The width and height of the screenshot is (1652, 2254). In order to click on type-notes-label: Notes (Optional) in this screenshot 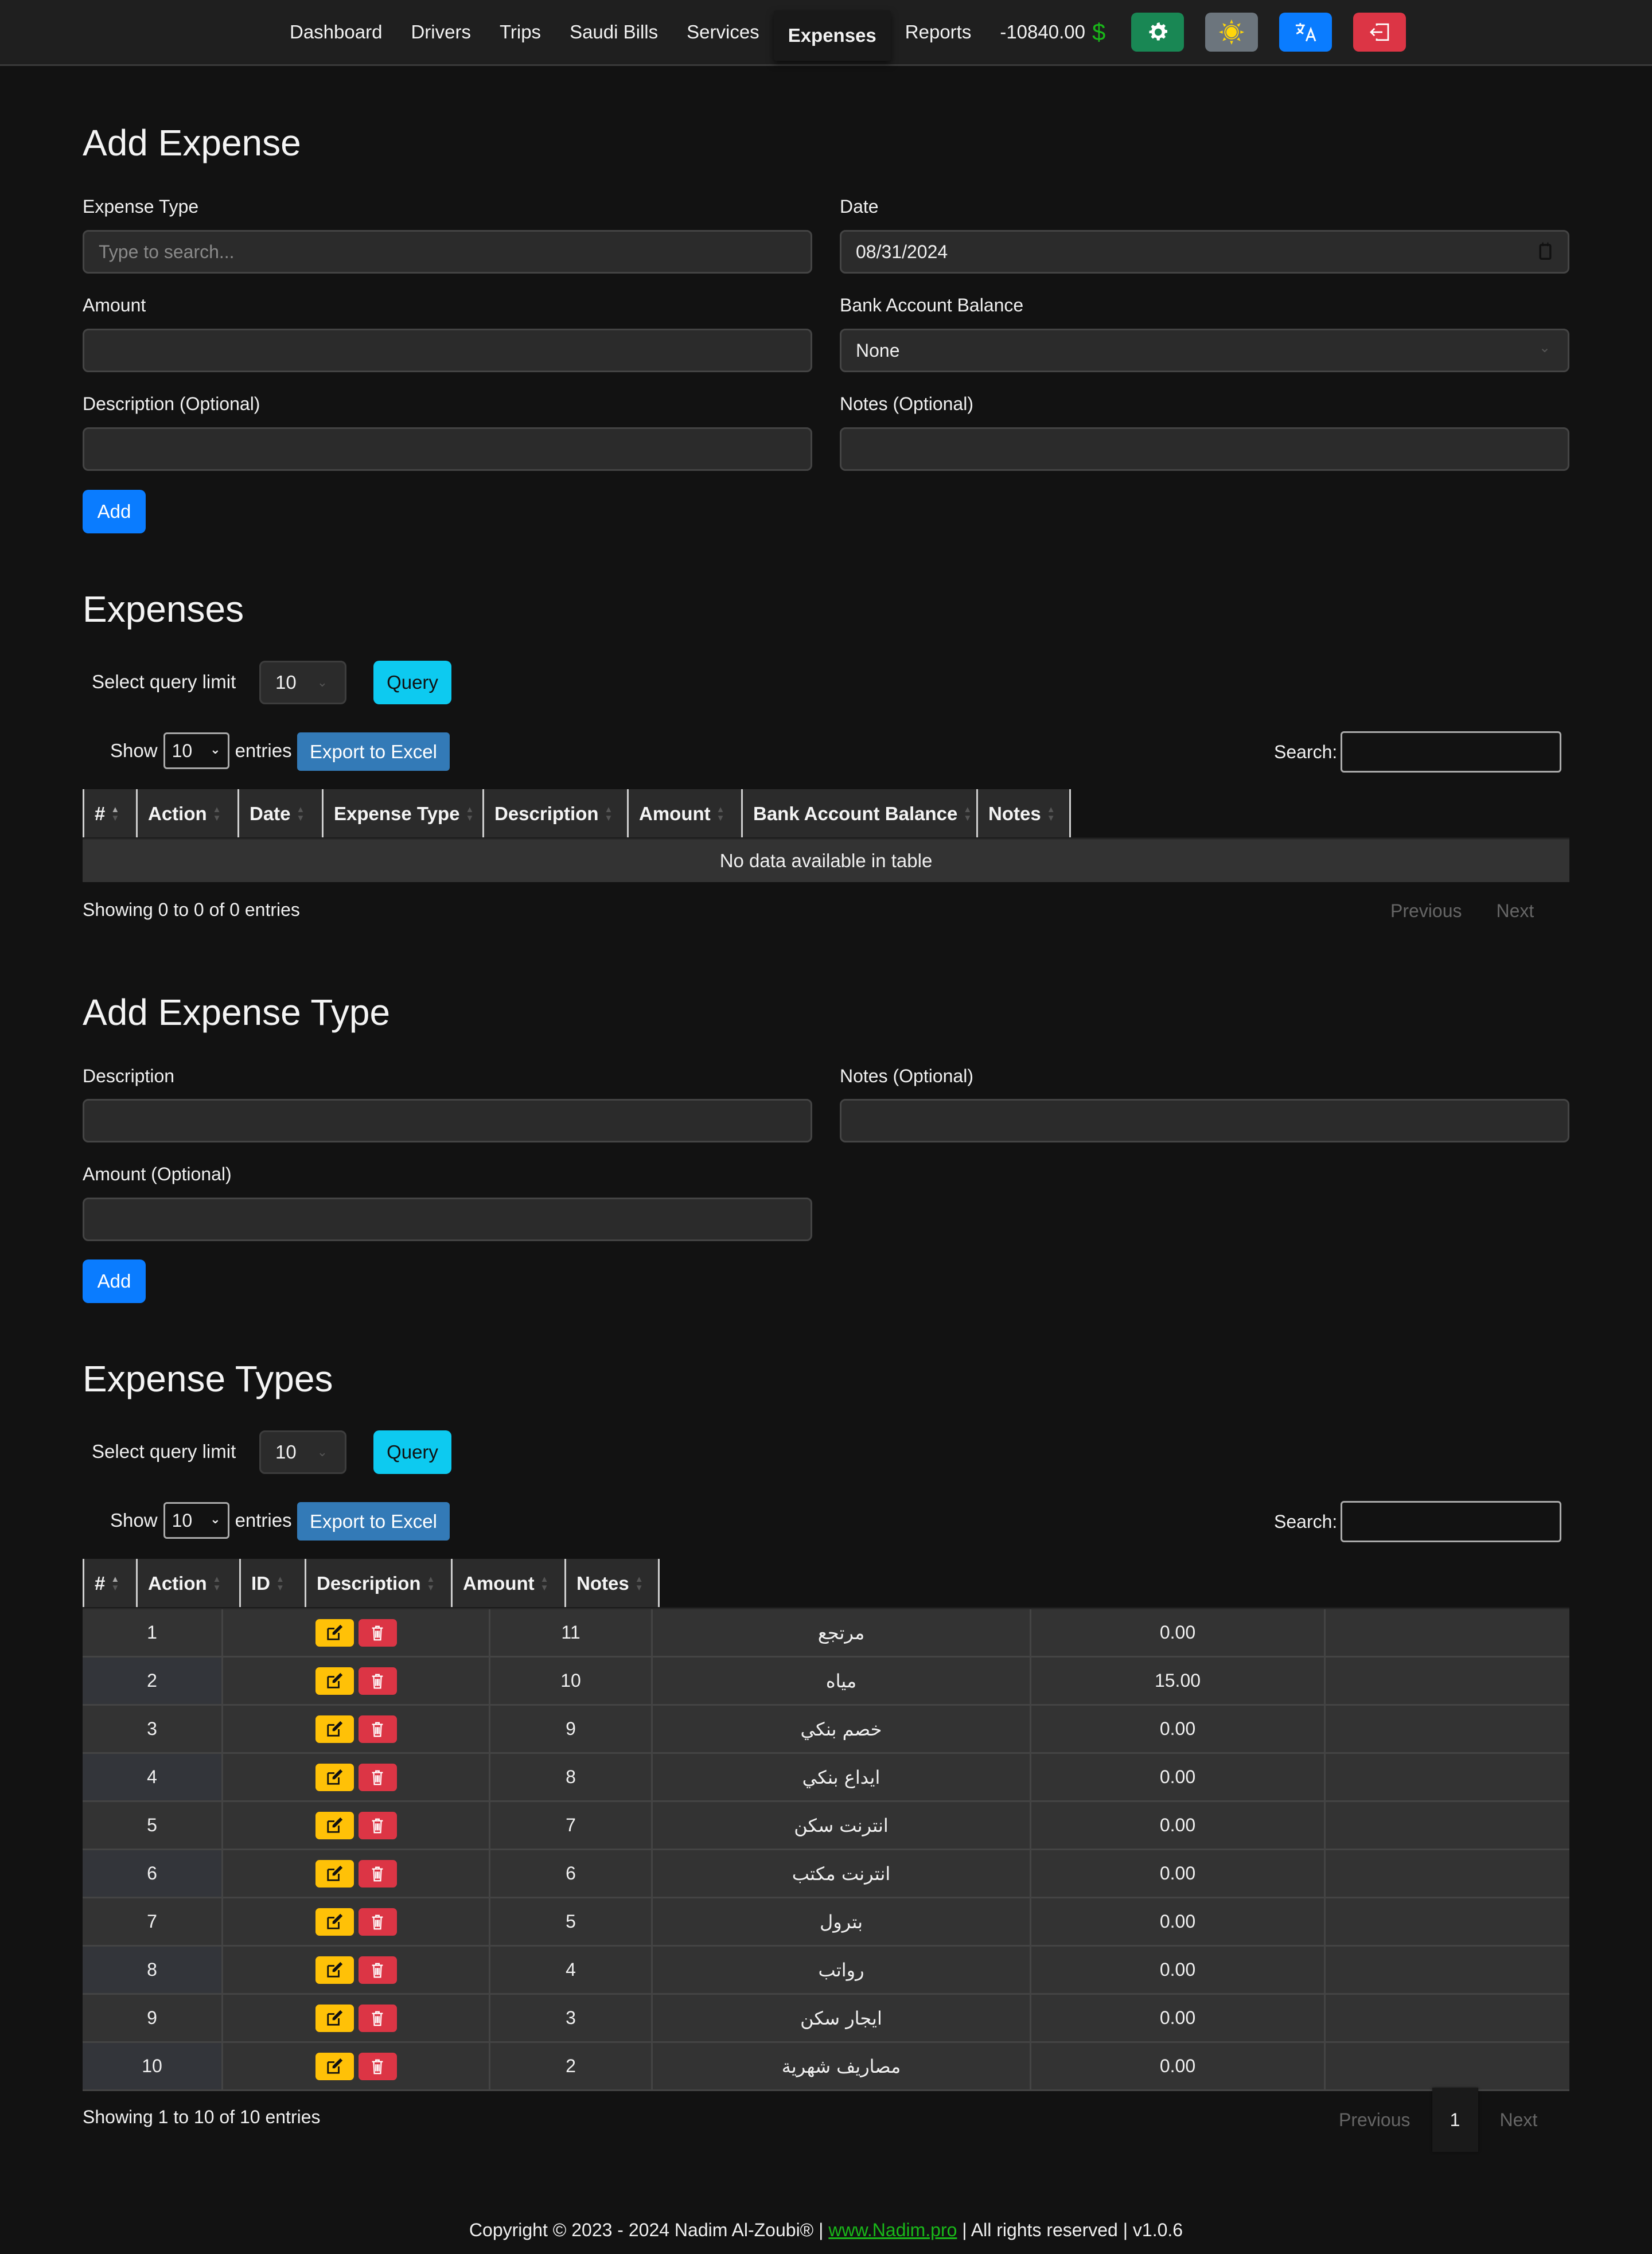, I will do `click(906, 1076)`.